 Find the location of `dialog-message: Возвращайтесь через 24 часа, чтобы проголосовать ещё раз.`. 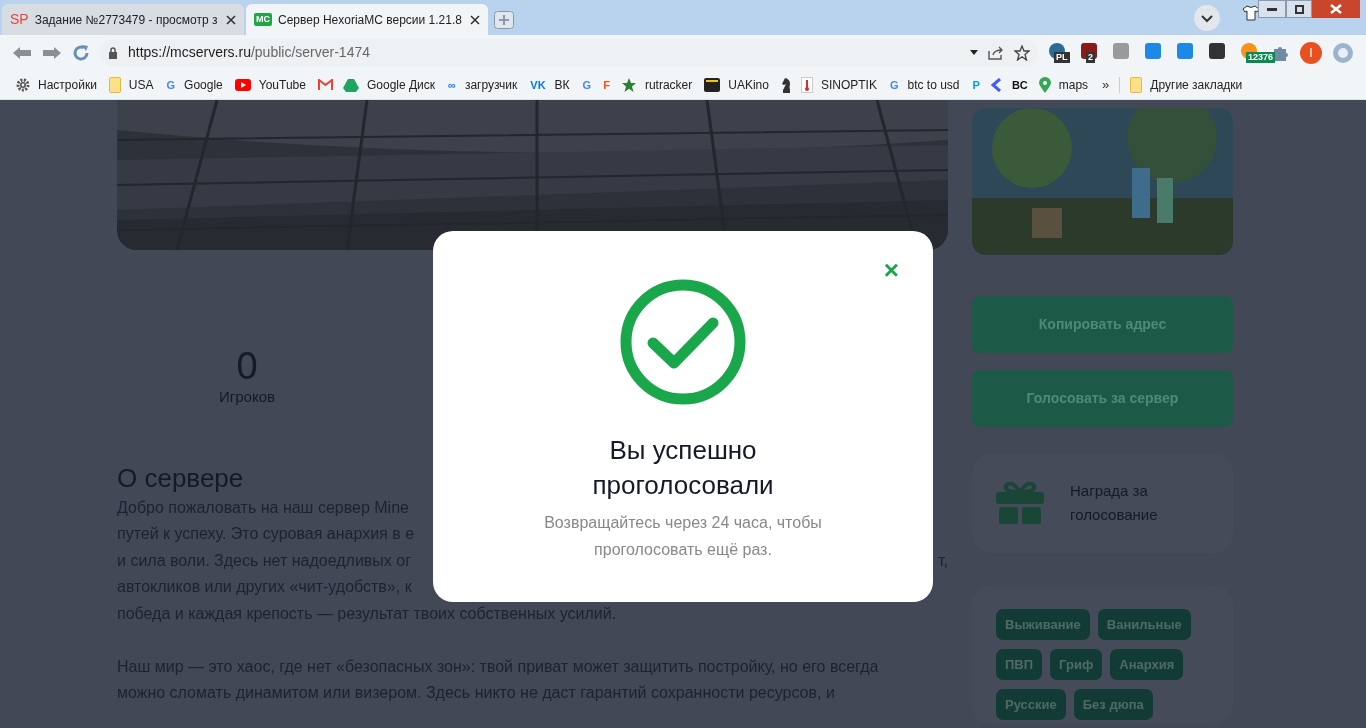

dialog-message: Возвращайтесь через 24 часа, чтобы проголосовать ещё раз. is located at coordinates (683, 536).